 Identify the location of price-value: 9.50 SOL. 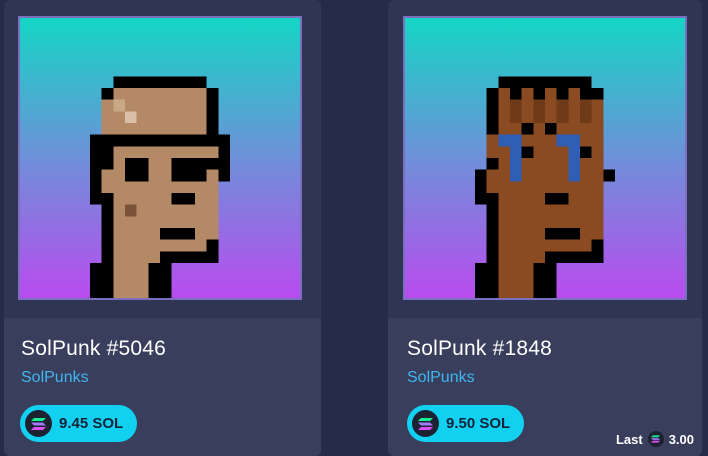
(478, 423).